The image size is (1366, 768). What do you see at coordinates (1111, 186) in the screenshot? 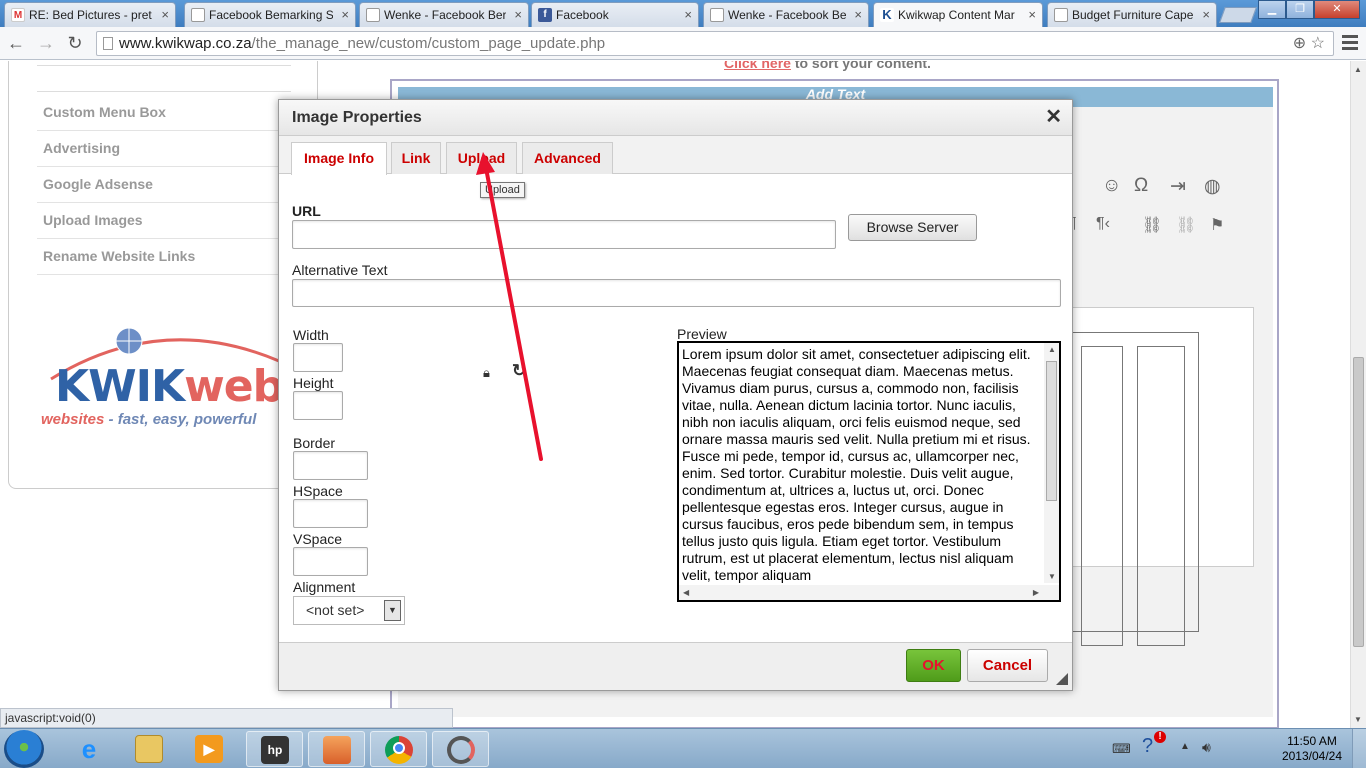
I see `smiley-icon: ☺` at bounding box center [1111, 186].